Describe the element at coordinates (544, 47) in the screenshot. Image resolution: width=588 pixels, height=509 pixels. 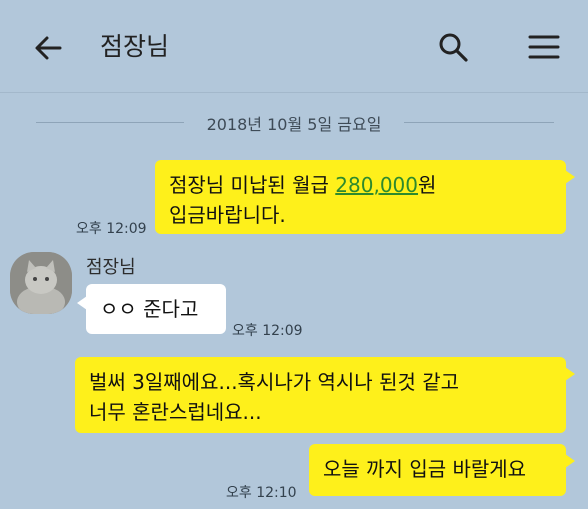
I see `hamburger-menu-icon` at that location.